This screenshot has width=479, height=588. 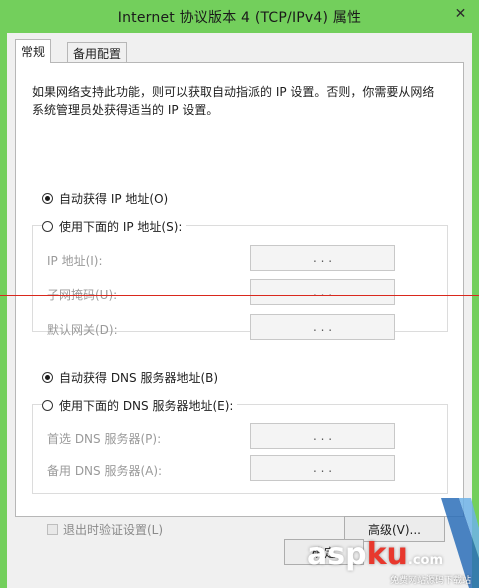 What do you see at coordinates (146, 406) in the screenshot?
I see `radio-manual-dns-label: 使用下面的 DNS 服务器地址(E):` at bounding box center [146, 406].